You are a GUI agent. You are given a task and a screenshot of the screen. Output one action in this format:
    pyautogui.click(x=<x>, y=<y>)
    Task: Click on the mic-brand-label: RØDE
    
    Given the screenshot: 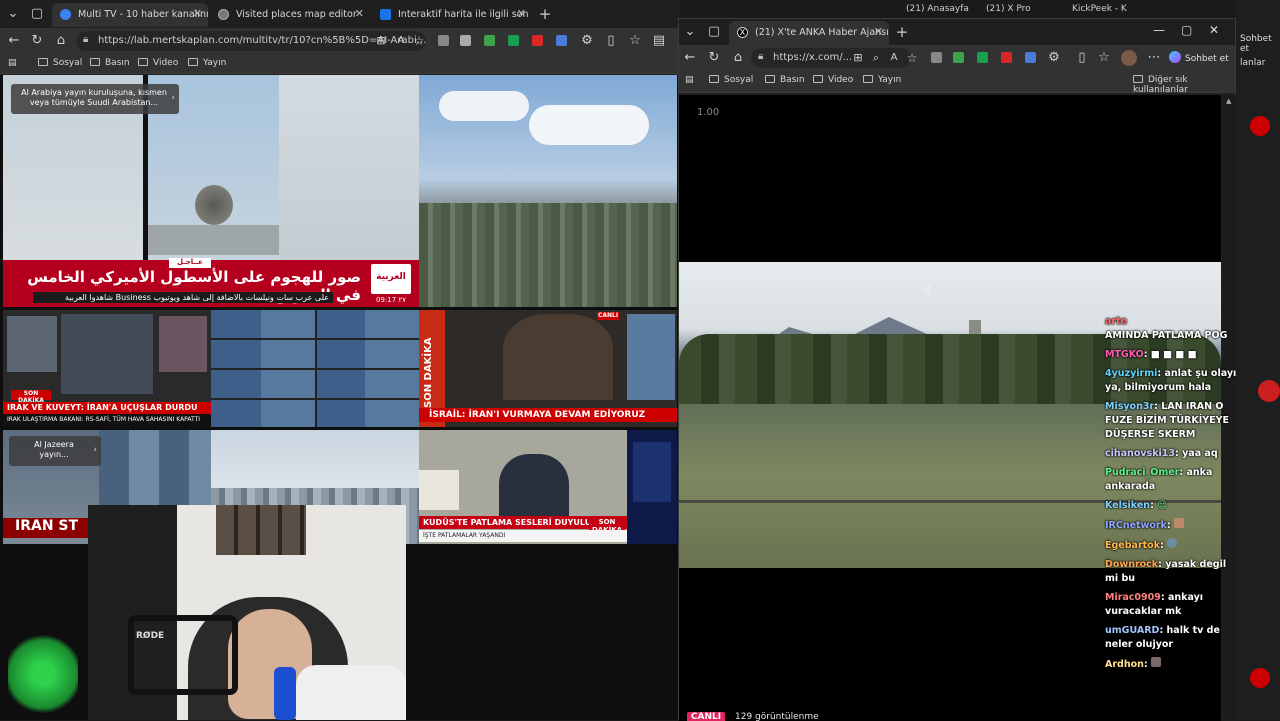 What is the action you would take?
    pyautogui.click(x=150, y=636)
    